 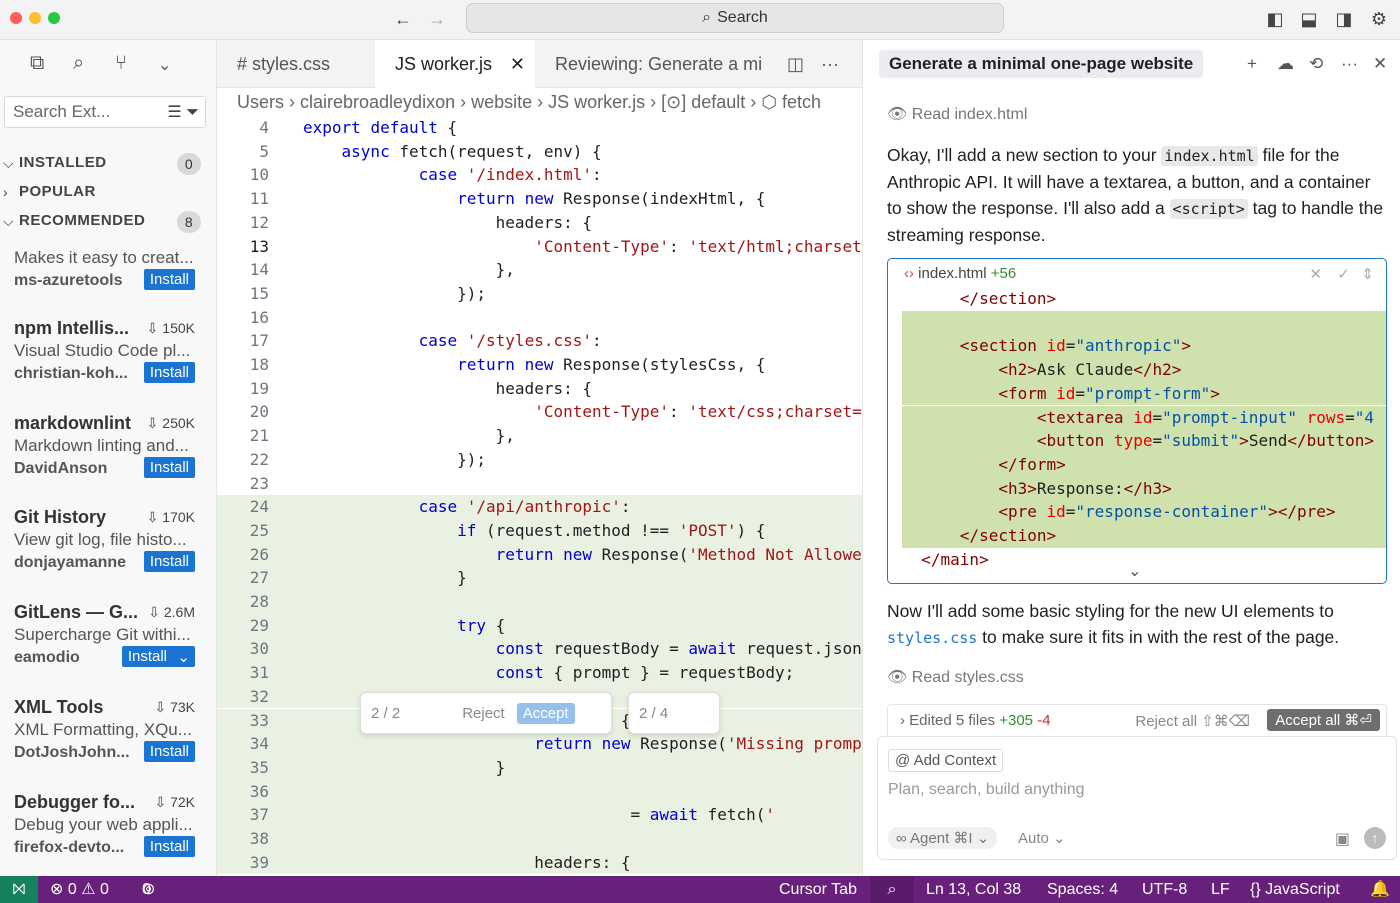 What do you see at coordinates (539, 128) in the screenshot?
I see `code-line: 4 export default {` at bounding box center [539, 128].